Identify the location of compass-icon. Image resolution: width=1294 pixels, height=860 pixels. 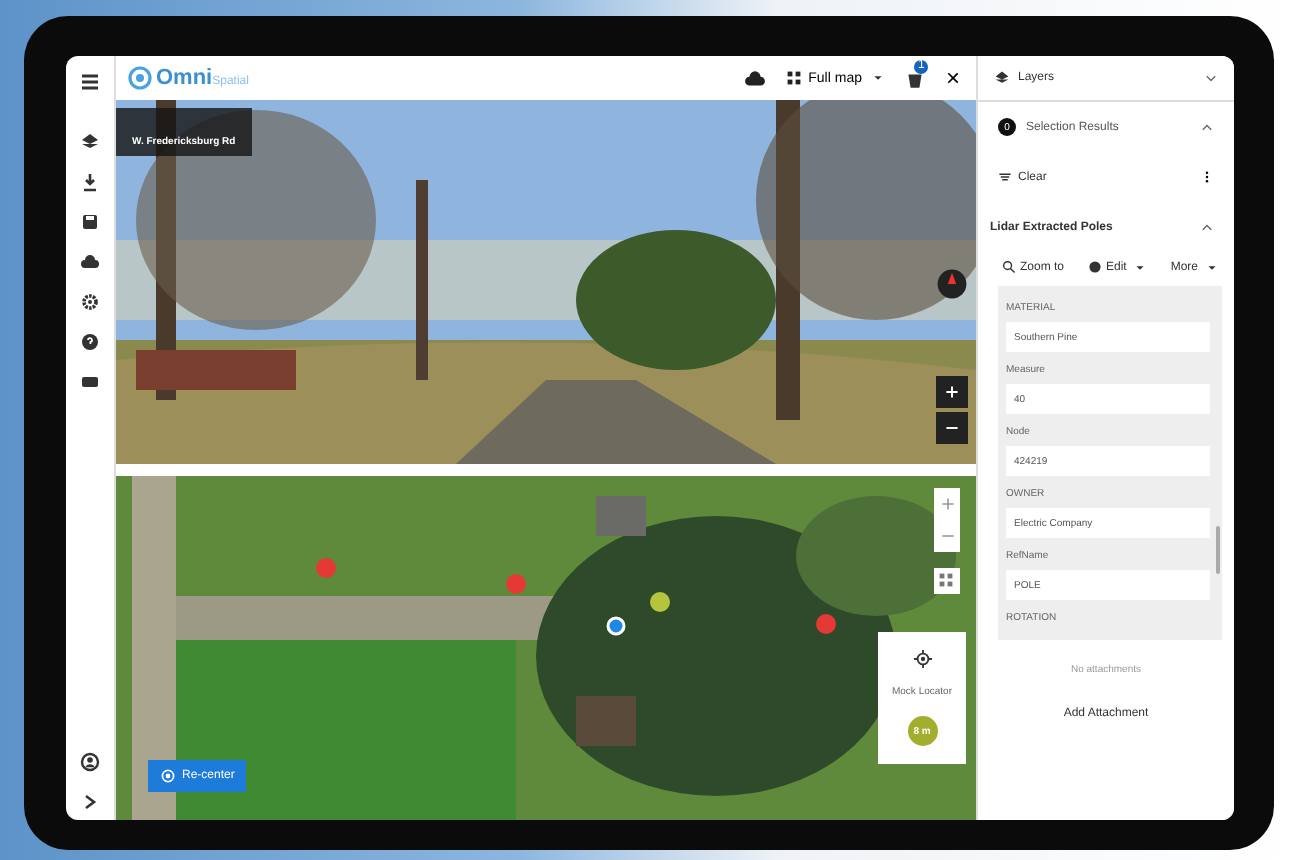
(952, 284).